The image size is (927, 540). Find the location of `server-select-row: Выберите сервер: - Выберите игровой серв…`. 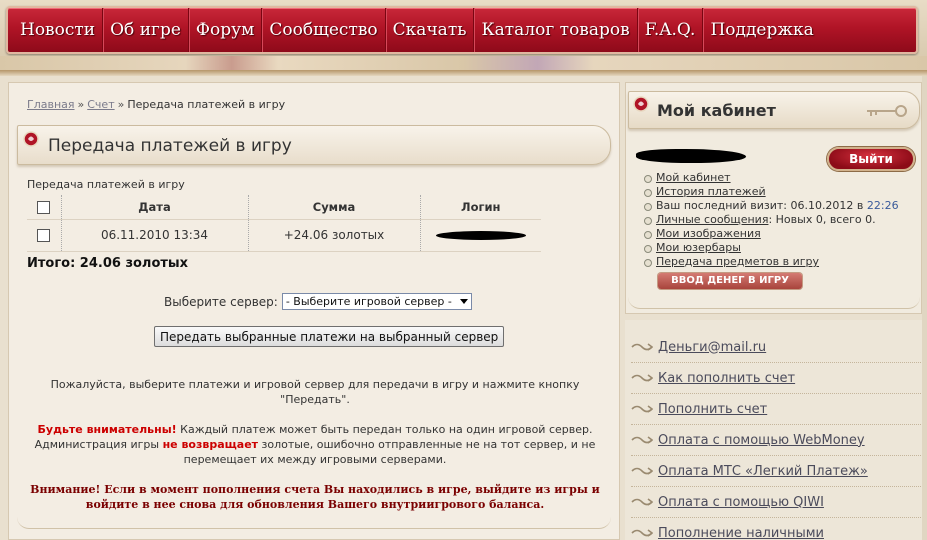

server-select-row: Выберите сервер: - Выберите игровой серв… is located at coordinates (318, 301).